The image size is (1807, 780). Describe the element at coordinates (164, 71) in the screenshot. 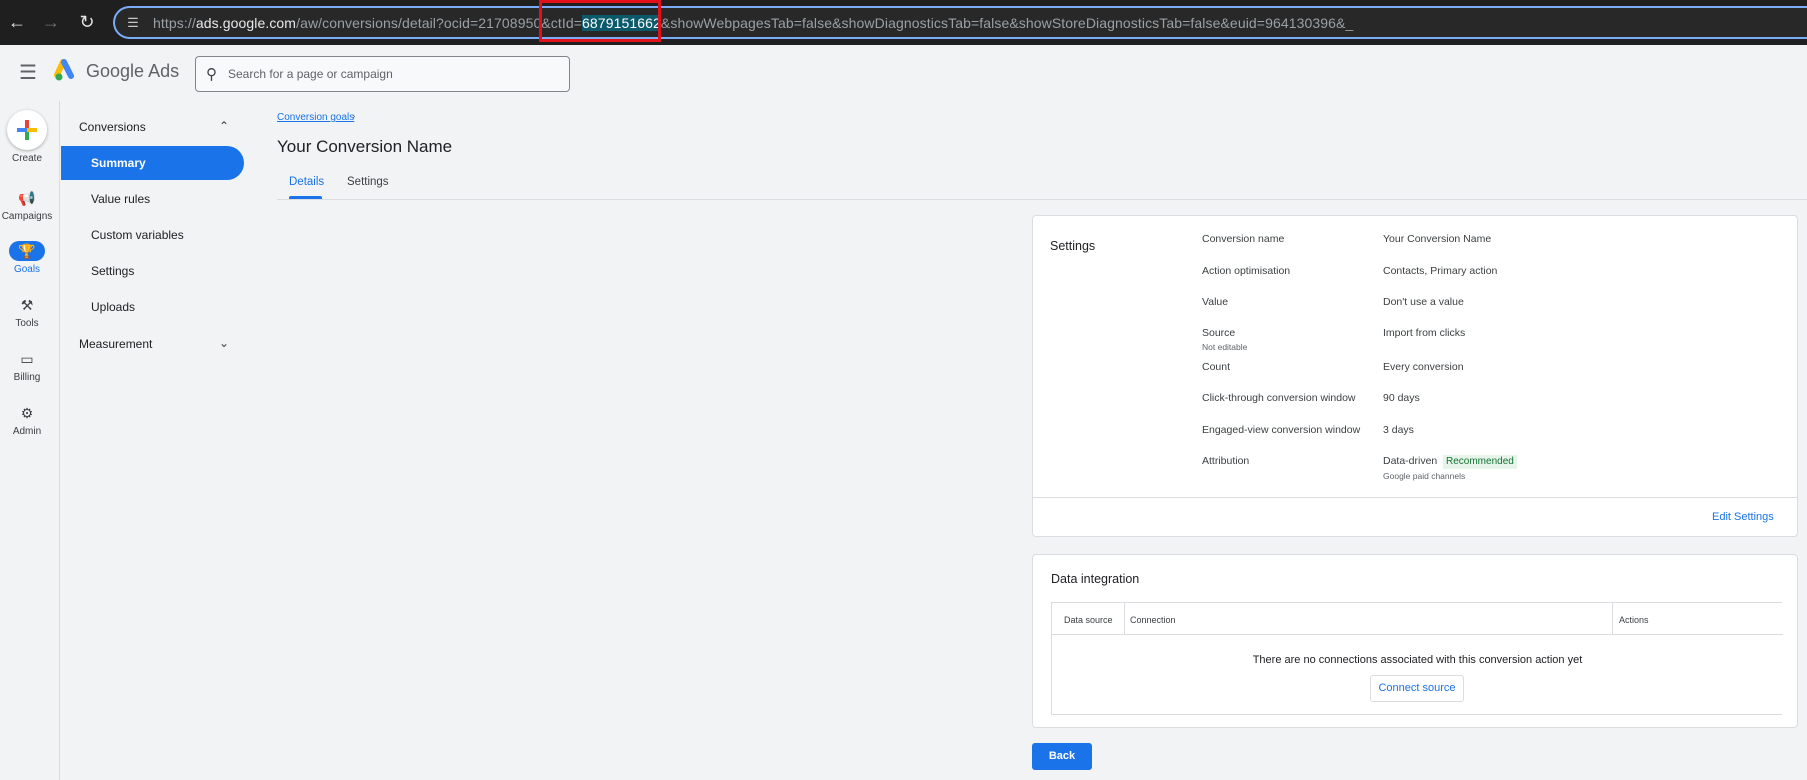

I see `brand-ads: Ads` at that location.